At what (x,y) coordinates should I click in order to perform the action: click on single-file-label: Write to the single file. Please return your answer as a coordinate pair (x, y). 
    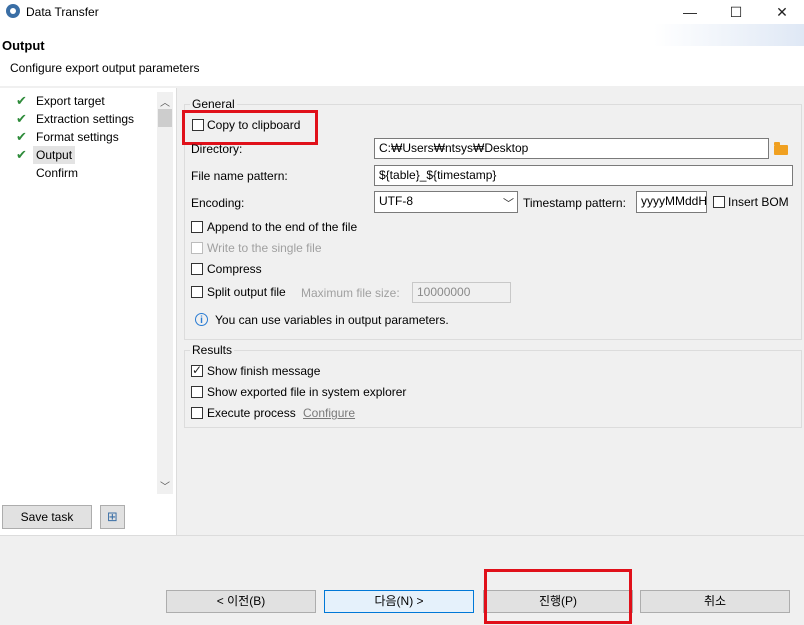
    Looking at the image, I should click on (264, 248).